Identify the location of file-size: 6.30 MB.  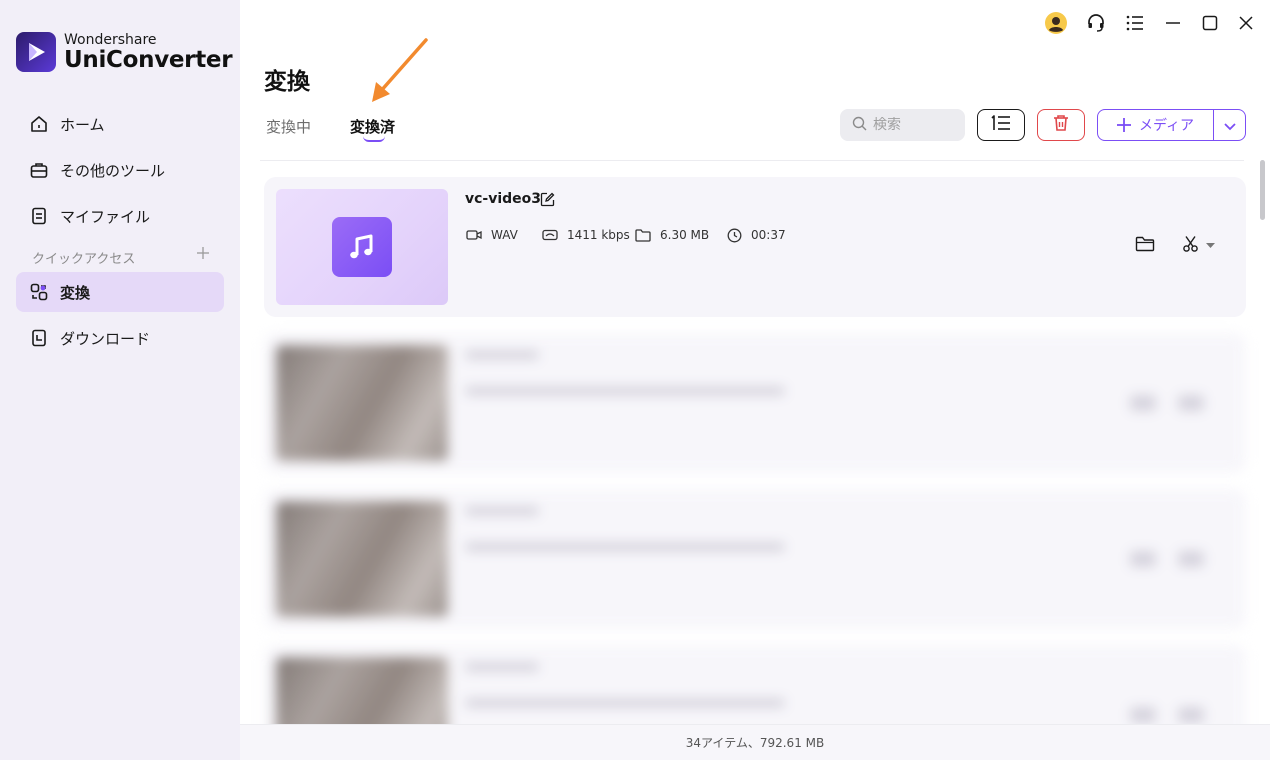
(685, 235).